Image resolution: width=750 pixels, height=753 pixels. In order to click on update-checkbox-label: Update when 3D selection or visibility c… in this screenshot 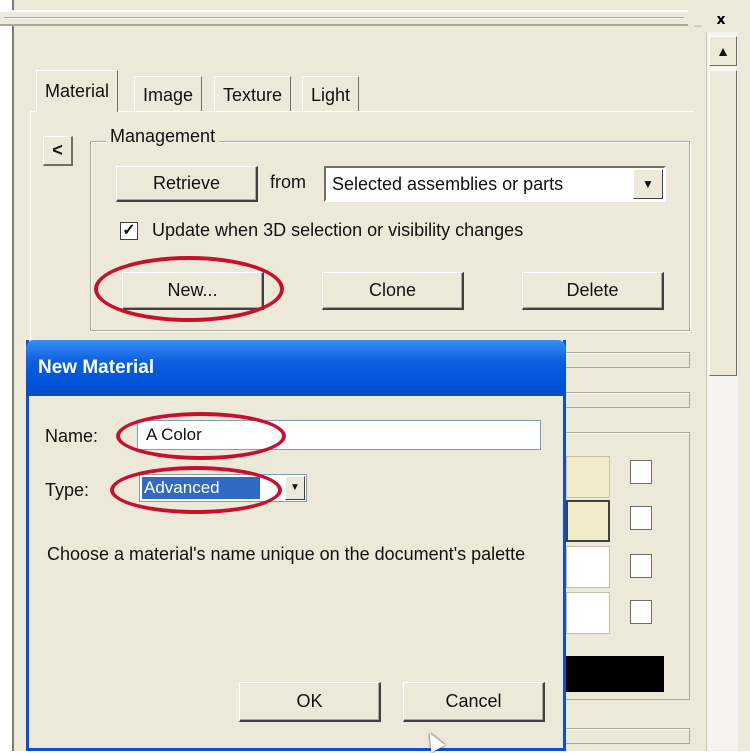, I will do `click(338, 230)`.